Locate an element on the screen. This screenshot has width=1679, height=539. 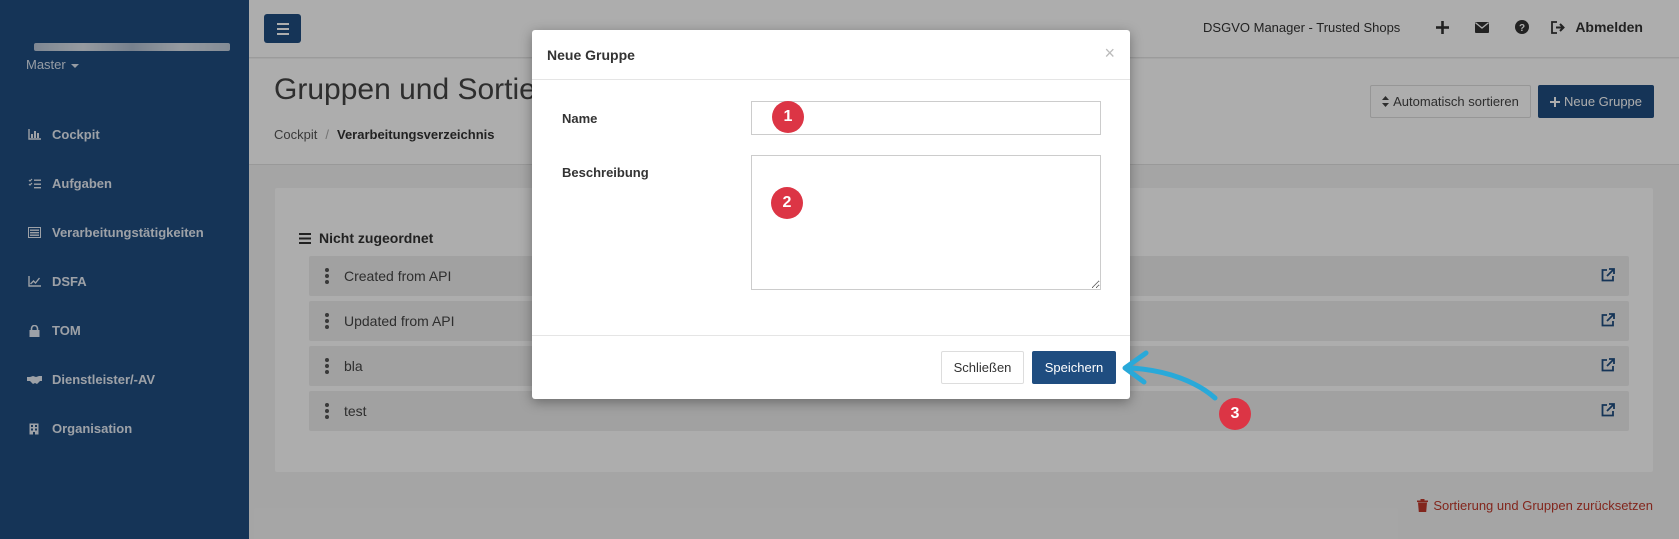
modal-title: Neue Gruppe is located at coordinates (591, 55).